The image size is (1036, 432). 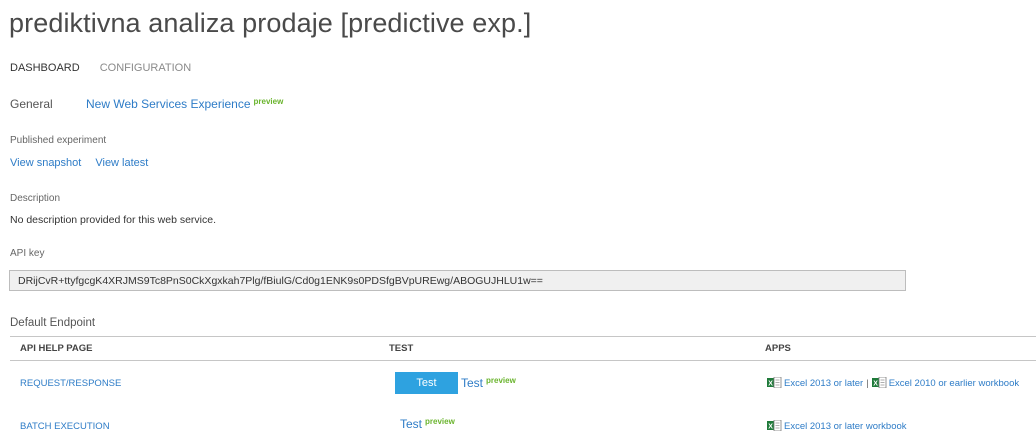 I want to click on published-links: View snapshot View latest, so click(x=79, y=163).